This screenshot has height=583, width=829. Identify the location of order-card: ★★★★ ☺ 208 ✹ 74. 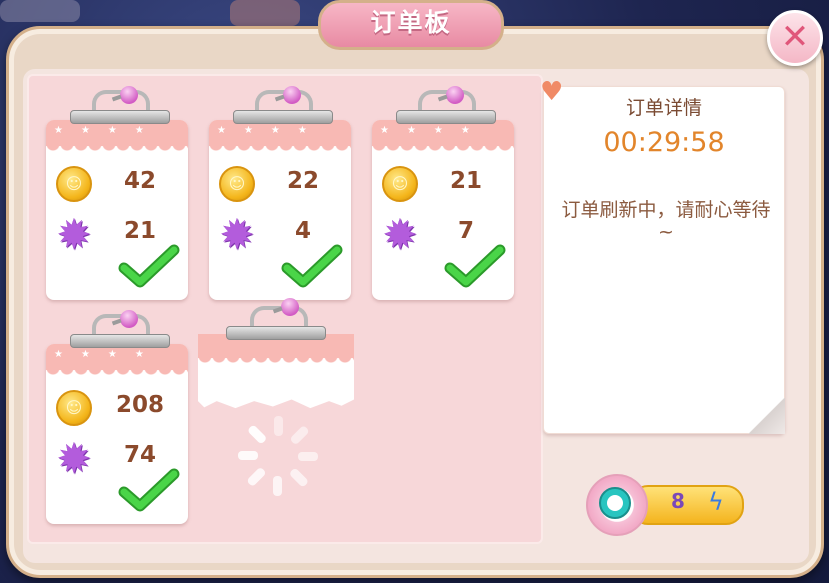
(117, 434).